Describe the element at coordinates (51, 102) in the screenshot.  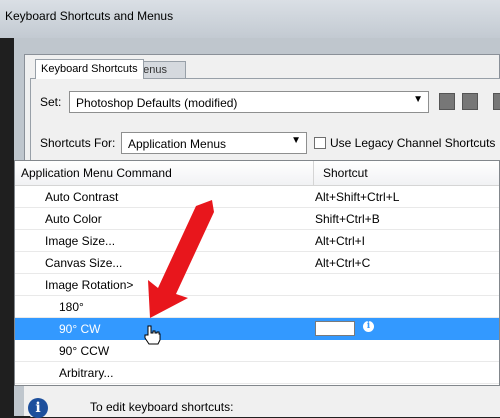
I see `set-label: Set:` at that location.